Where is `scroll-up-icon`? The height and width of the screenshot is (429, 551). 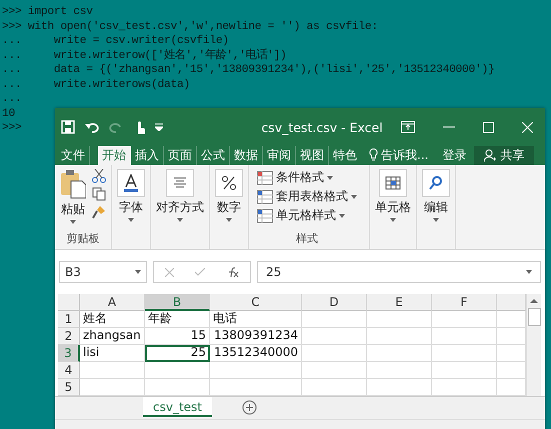 scroll-up-icon is located at coordinates (534, 301).